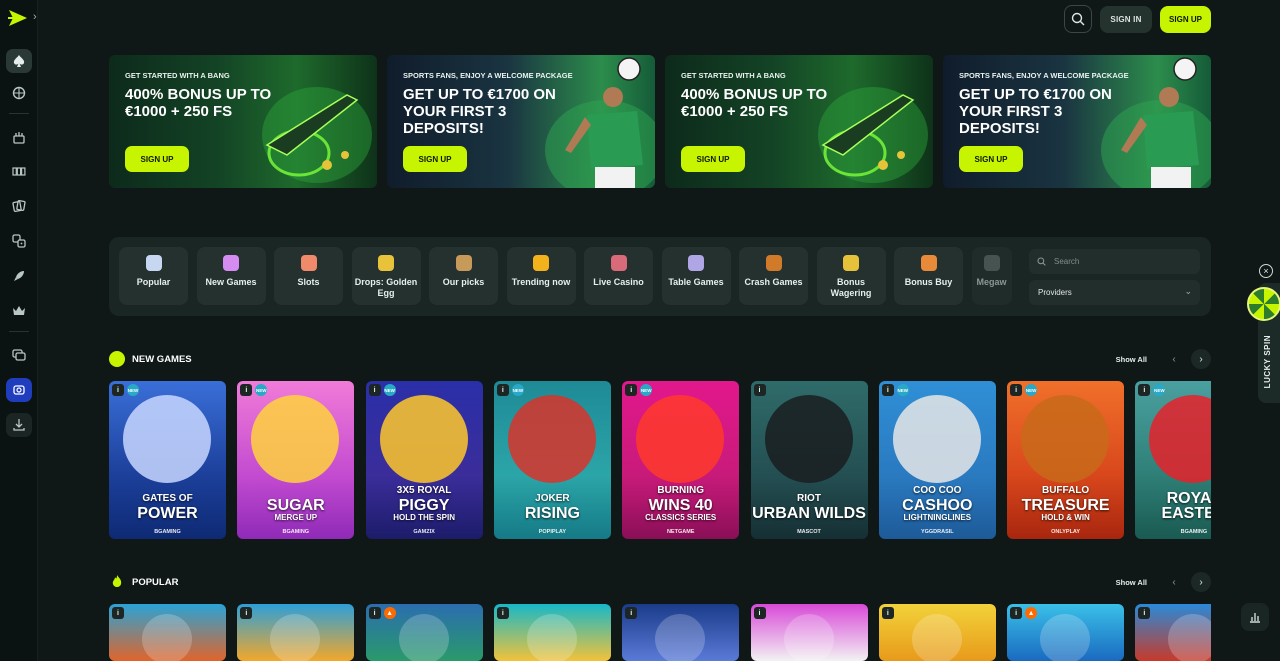 The height and width of the screenshot is (661, 1280). What do you see at coordinates (660, 359) in the screenshot?
I see `new-games-header: NEW GAMES Show All ‹ ›` at bounding box center [660, 359].